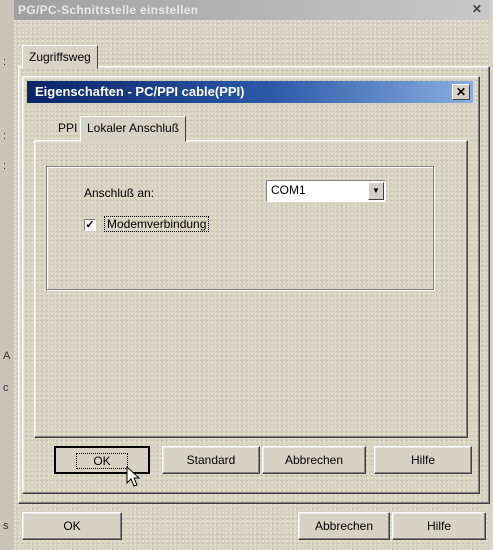 This screenshot has height=550, width=493. What do you see at coordinates (67, 128) in the screenshot?
I see `tab-ppi: PPI` at bounding box center [67, 128].